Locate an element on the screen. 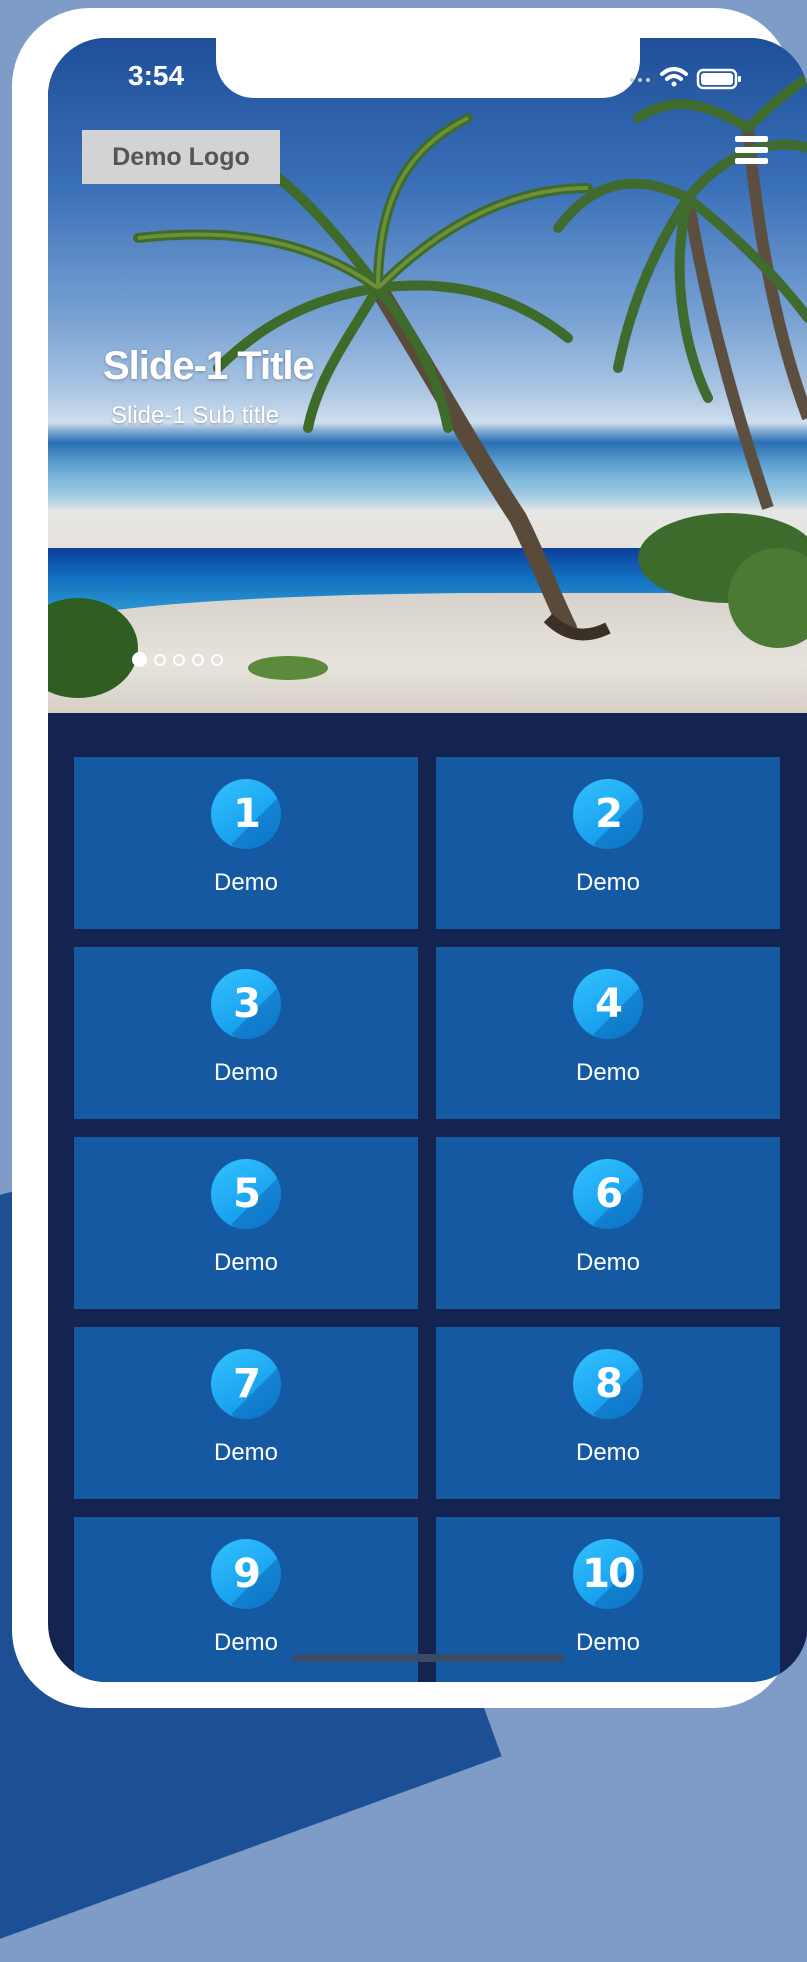 This screenshot has width=807, height=1962. app-logo: Demo Logo is located at coordinates (181, 157).